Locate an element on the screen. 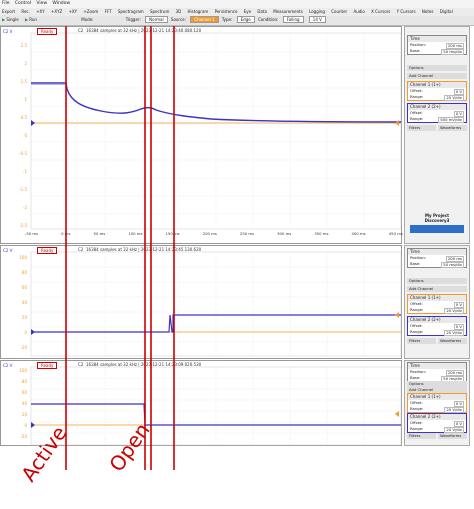 The image size is (474, 509). notes-button: Notes is located at coordinates (428, 11).